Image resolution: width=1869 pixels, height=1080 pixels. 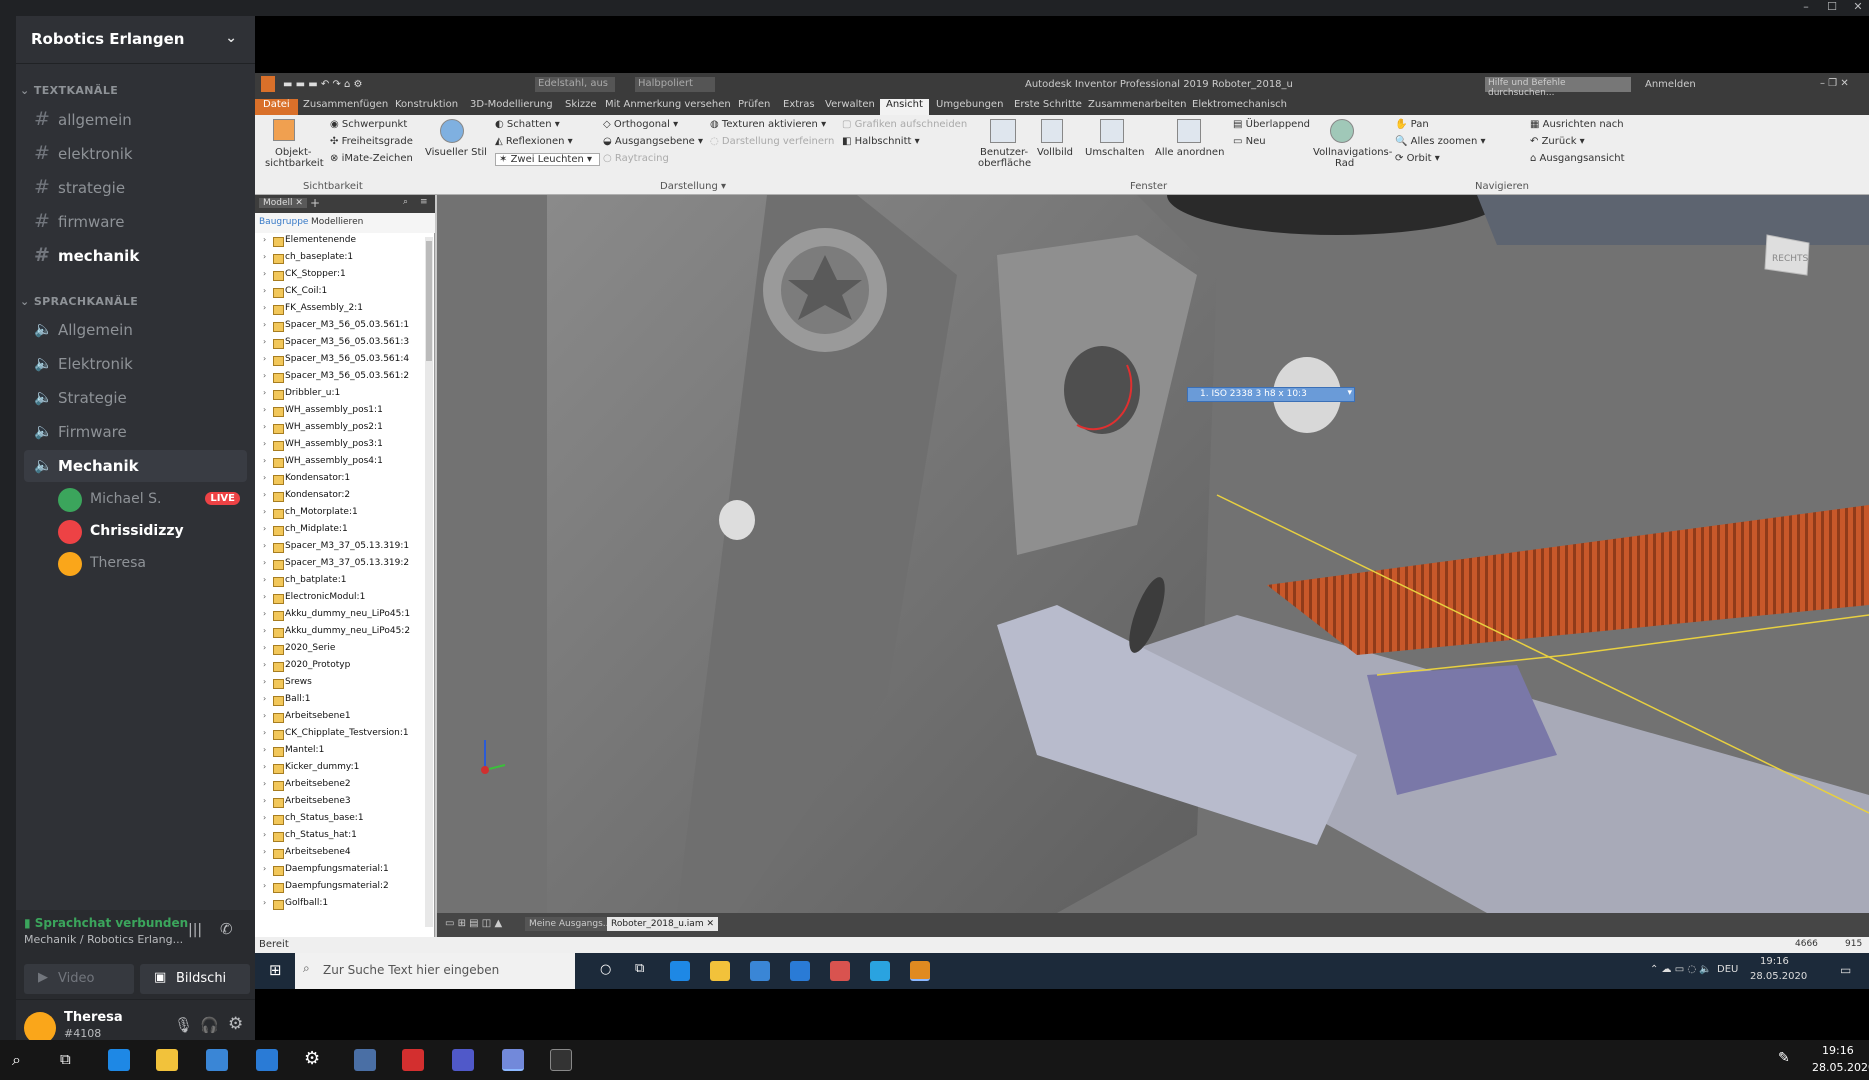 What do you see at coordinates (1806, 8) in the screenshot?
I see `minimize-icon: –` at bounding box center [1806, 8].